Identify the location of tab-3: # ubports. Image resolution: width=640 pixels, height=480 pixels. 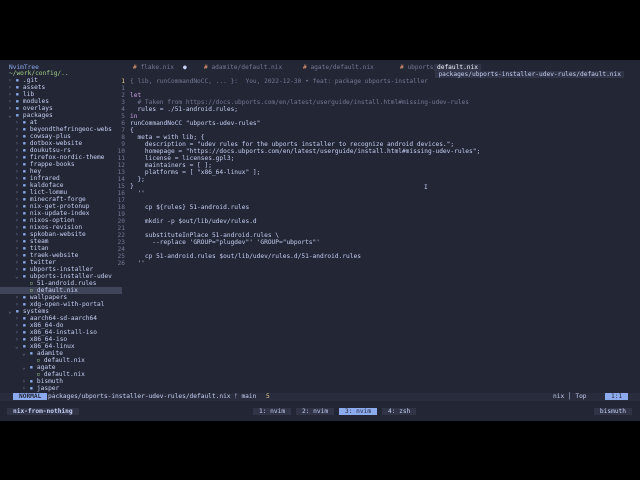
(417, 67).